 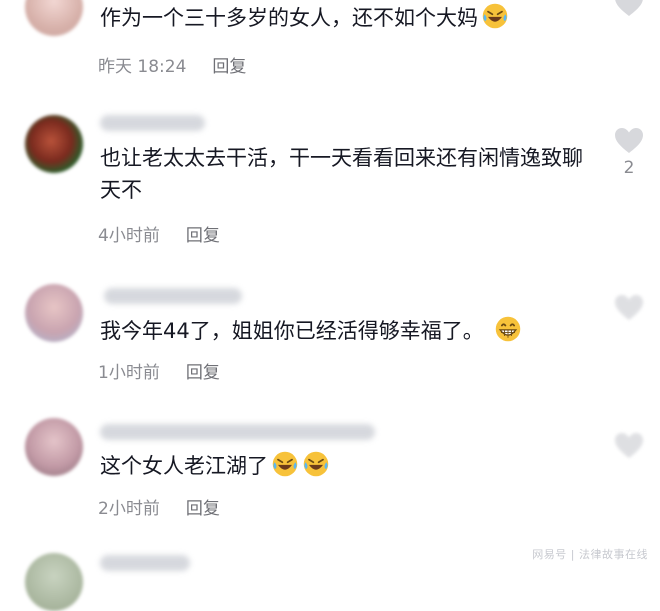 I want to click on comment-text: 作为一个三十多岁的女人，还不如个大妈, so click(x=350, y=18).